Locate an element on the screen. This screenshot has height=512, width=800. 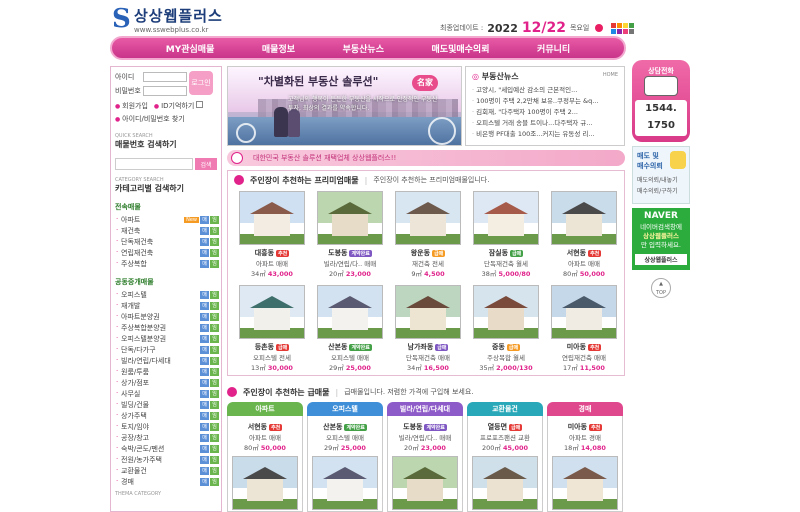
premium-listing-card: 중동 급매 주상복합 월세 35㎡ 2,000/130 is located at coordinates (506, 328).